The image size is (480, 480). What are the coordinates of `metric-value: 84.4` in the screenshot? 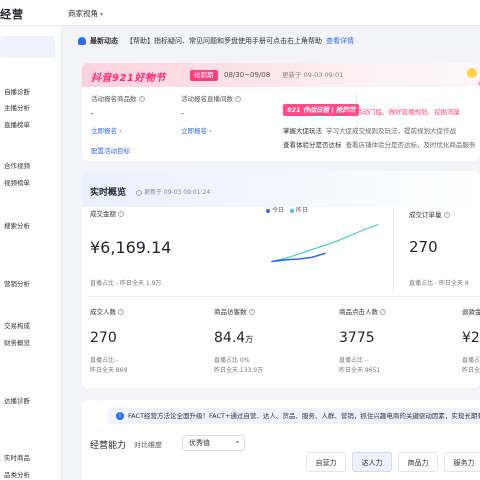 It's located at (230, 338).